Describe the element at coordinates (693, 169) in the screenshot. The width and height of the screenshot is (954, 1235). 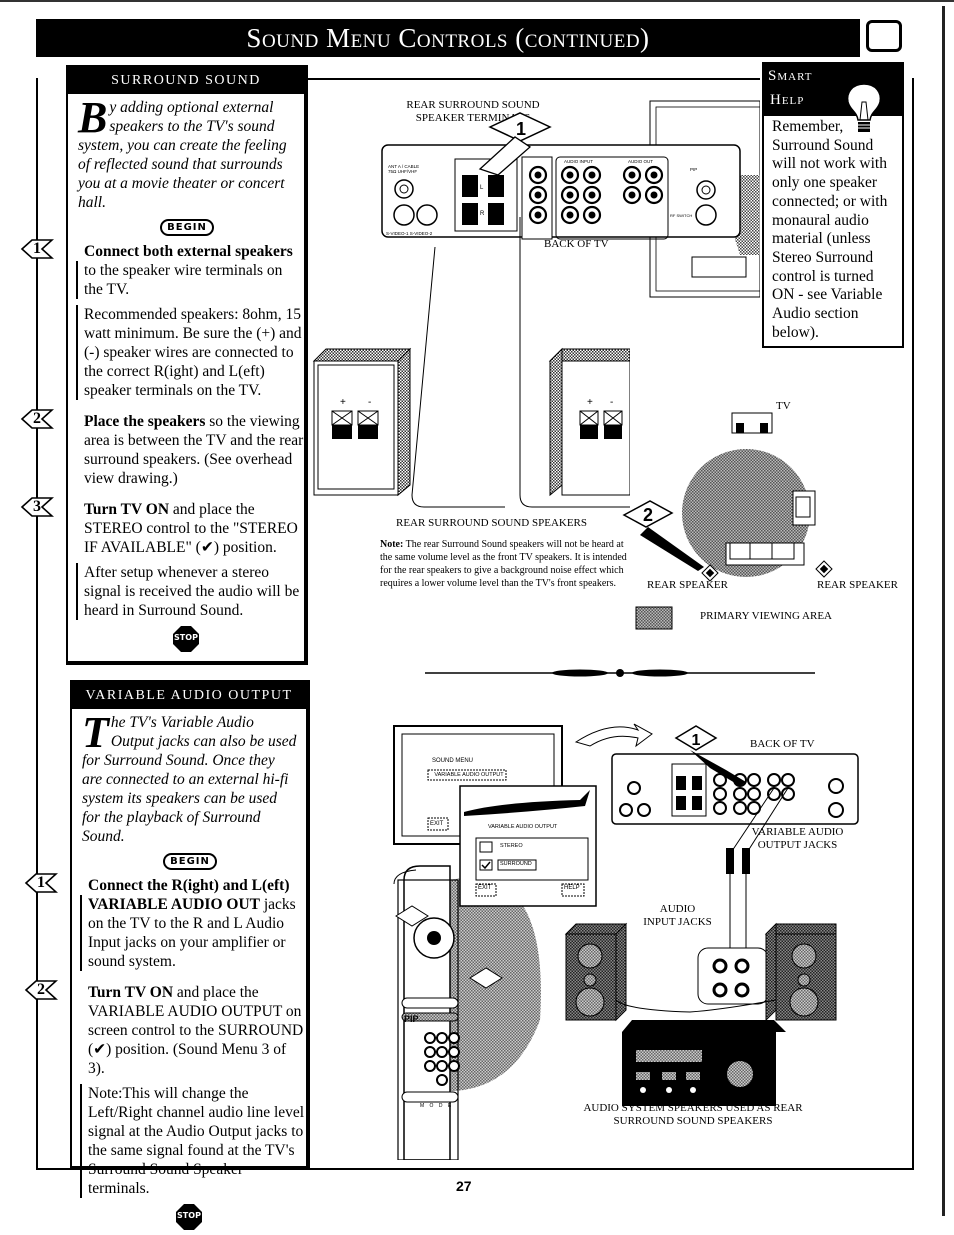
I see `svg-text: PIP` at that location.